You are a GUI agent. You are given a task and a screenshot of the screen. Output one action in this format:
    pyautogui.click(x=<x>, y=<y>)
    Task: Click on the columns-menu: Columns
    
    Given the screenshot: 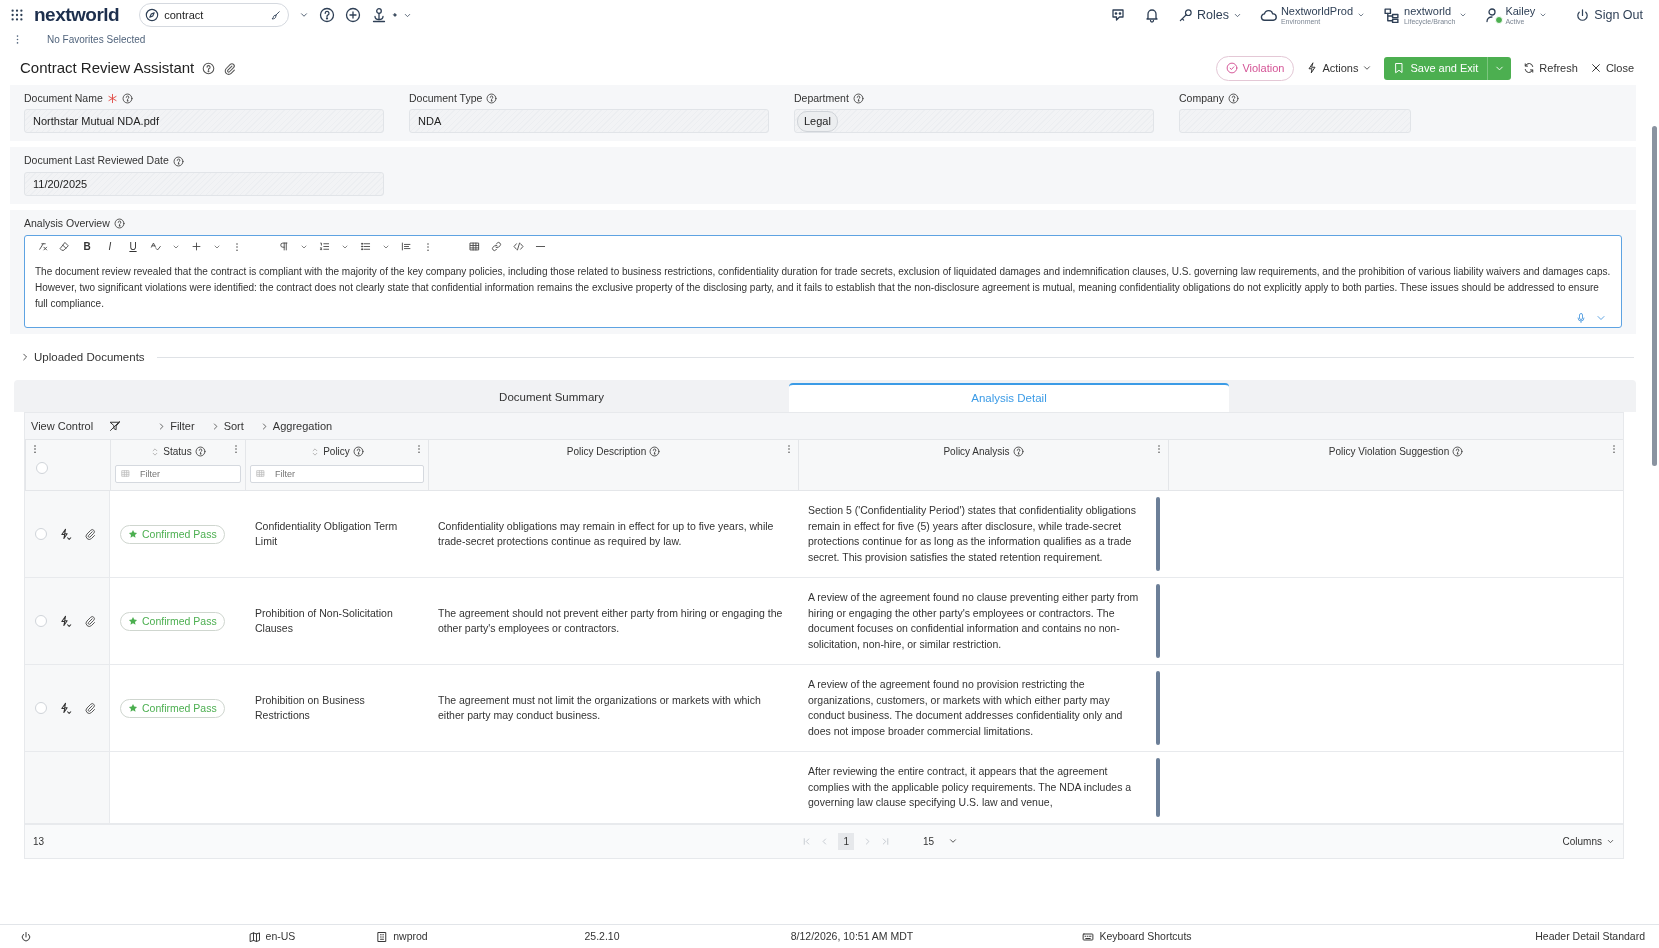 What is the action you would take?
    pyautogui.click(x=1588, y=841)
    